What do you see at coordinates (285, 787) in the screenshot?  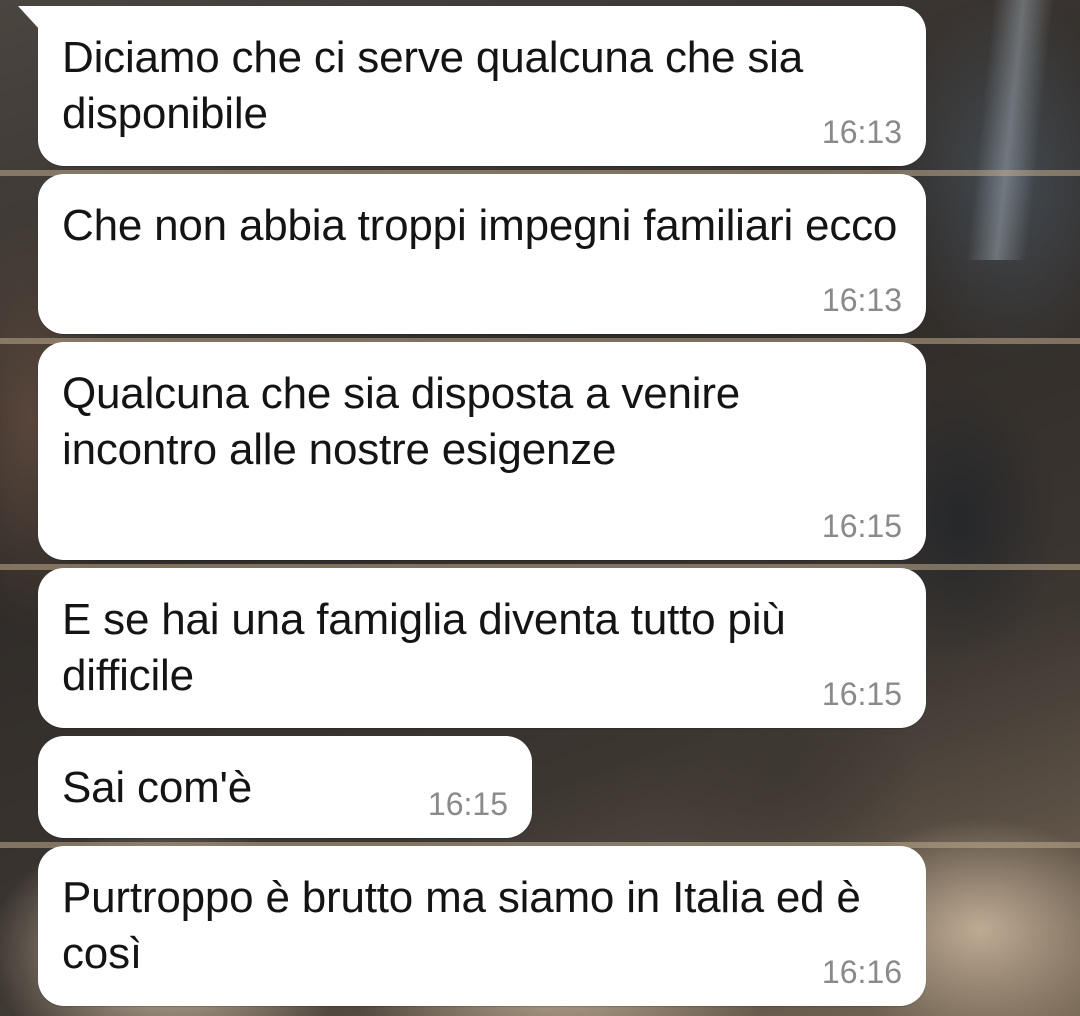 I see `incoming-message-bubble: Sai com'è 16:15` at bounding box center [285, 787].